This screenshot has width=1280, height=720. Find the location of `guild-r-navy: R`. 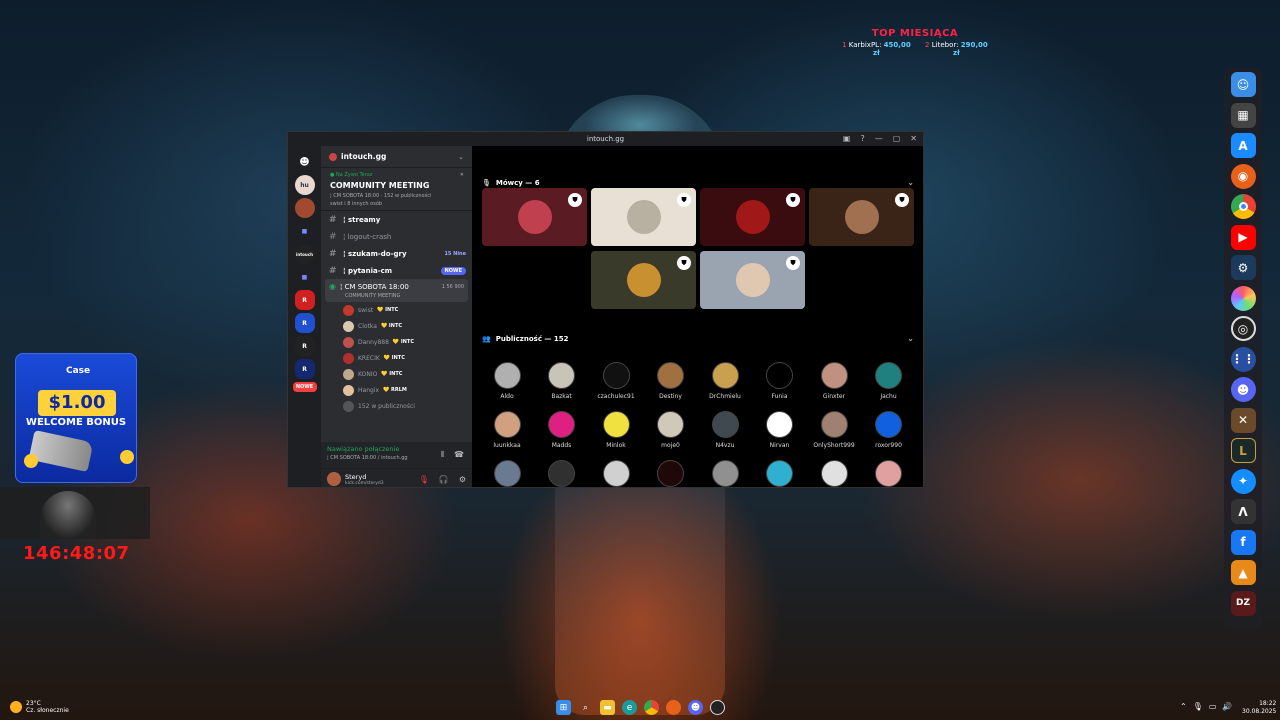

guild-r-navy: R is located at coordinates (304, 369).